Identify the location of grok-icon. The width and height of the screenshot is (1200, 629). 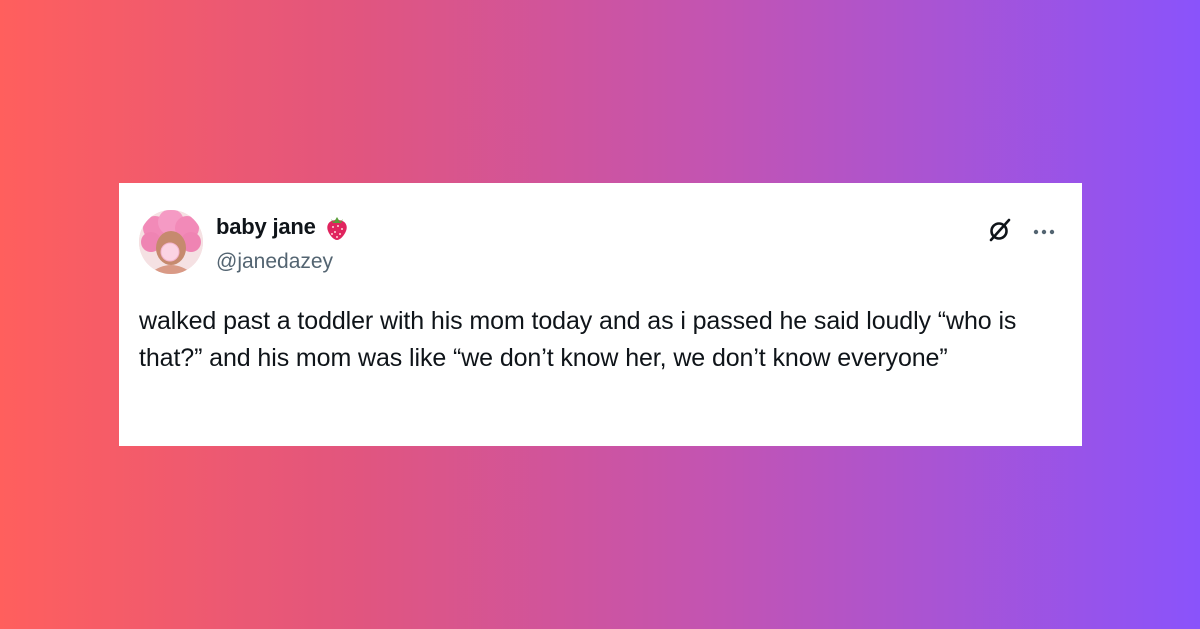
(1000, 232).